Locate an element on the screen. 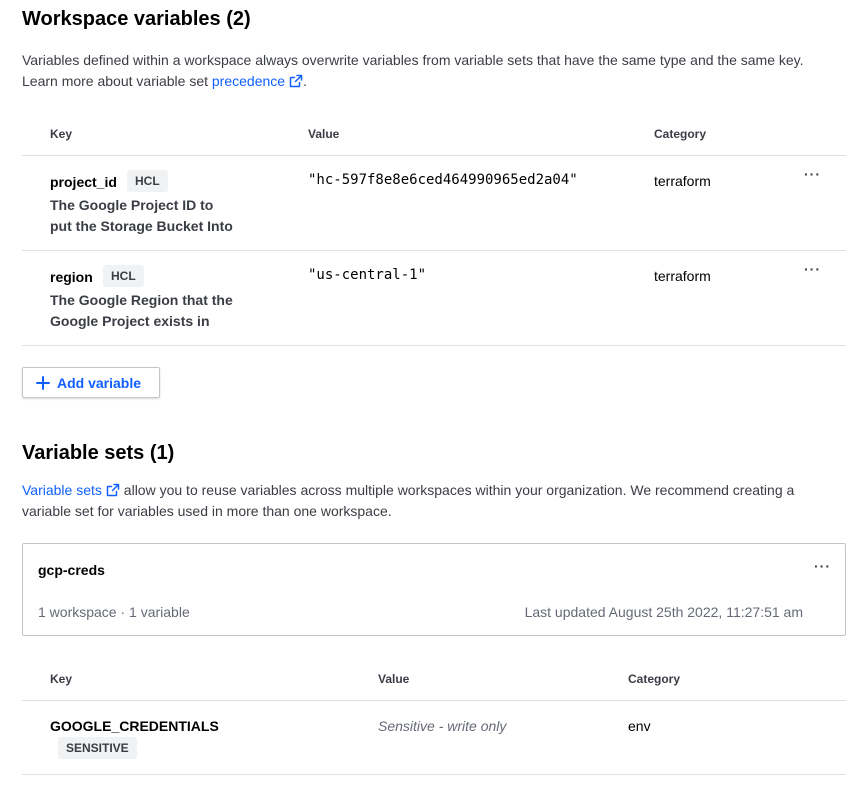  description-prefix: Learn more about variable set is located at coordinates (117, 81).